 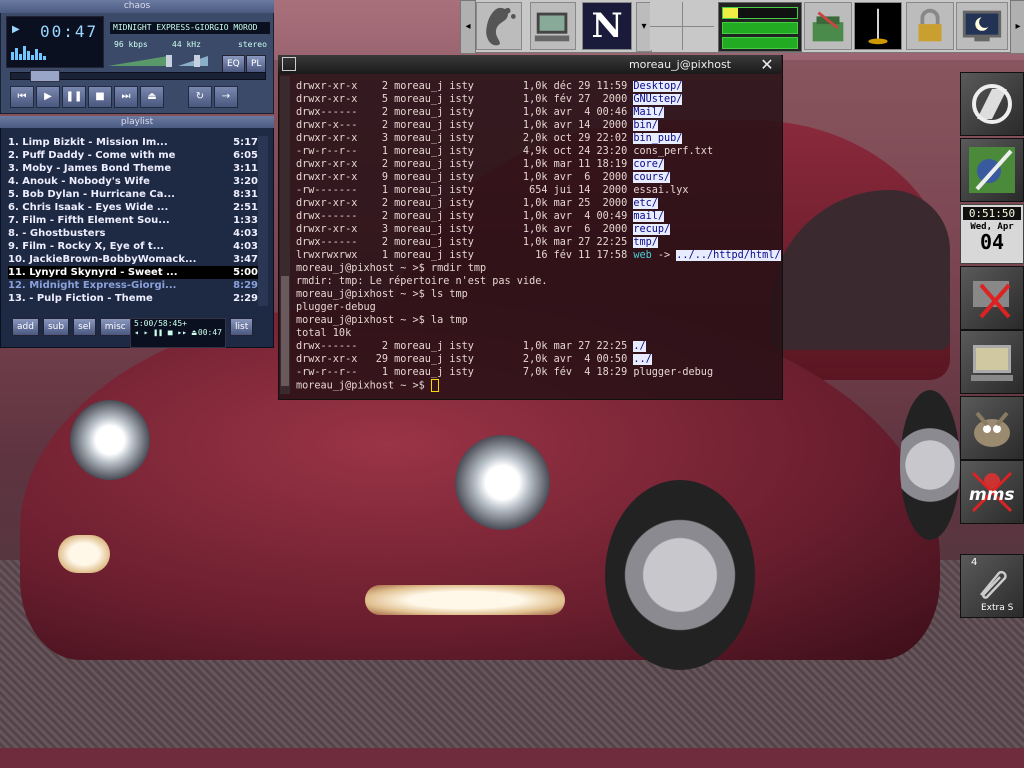 I want to click on terminal-prompt-line: moreau_j@pixhost ~ >$, so click(x=538, y=386).